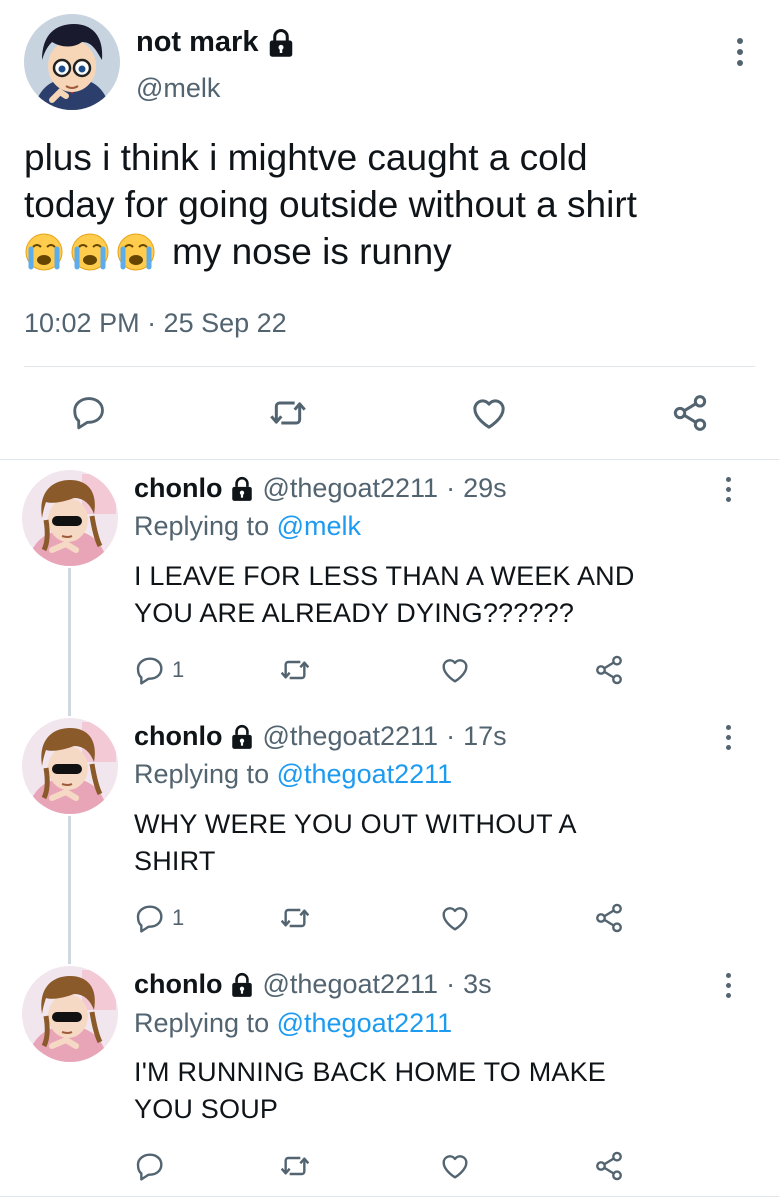  Describe the element at coordinates (384, 576) in the screenshot. I see `reply-text-line: I LEAVE FOR LESS THAN A WEEK AND` at that location.